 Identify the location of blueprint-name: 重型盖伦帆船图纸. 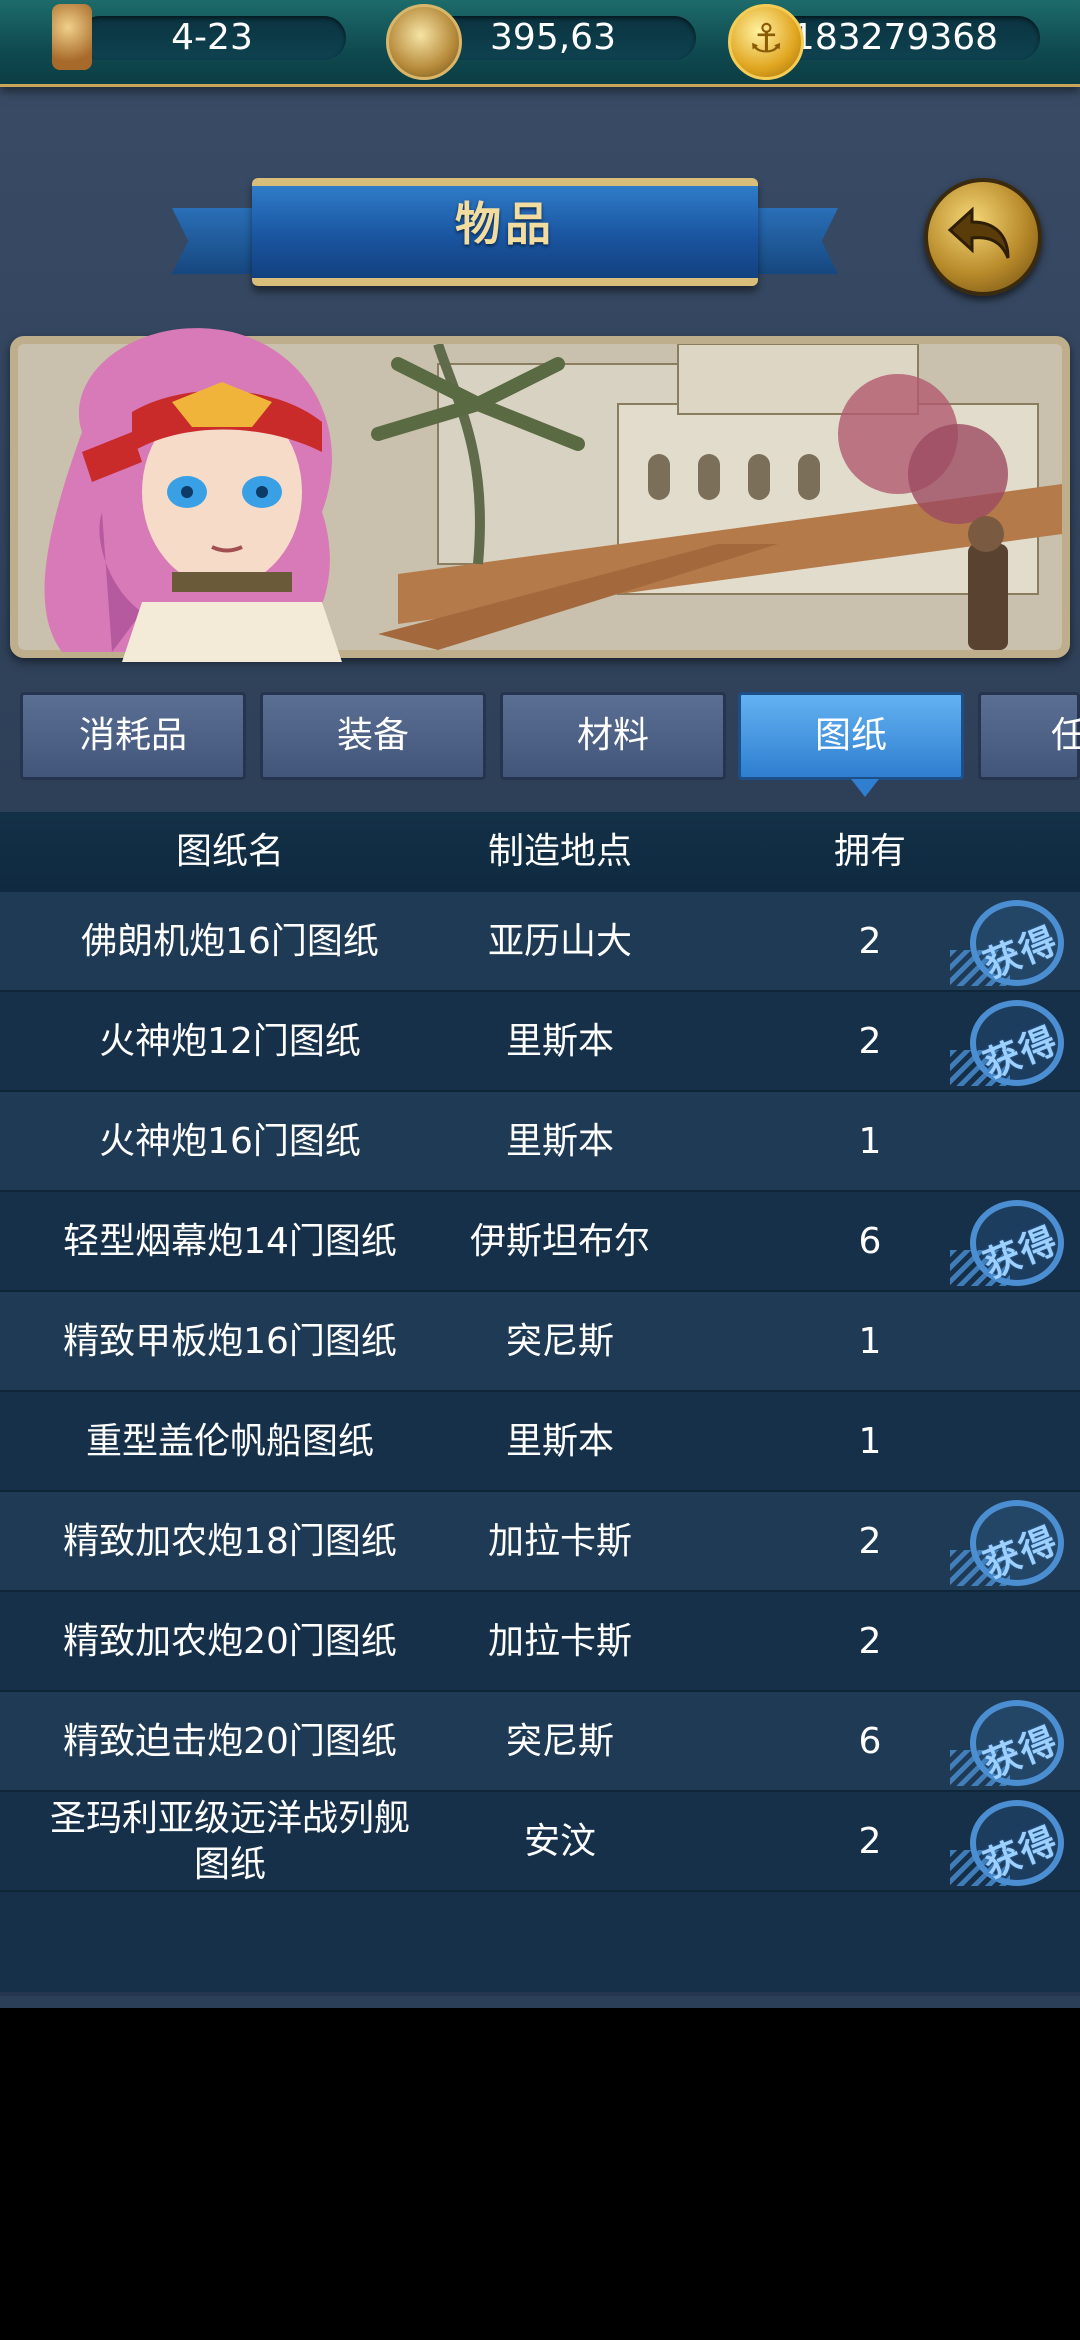
(229, 1441).